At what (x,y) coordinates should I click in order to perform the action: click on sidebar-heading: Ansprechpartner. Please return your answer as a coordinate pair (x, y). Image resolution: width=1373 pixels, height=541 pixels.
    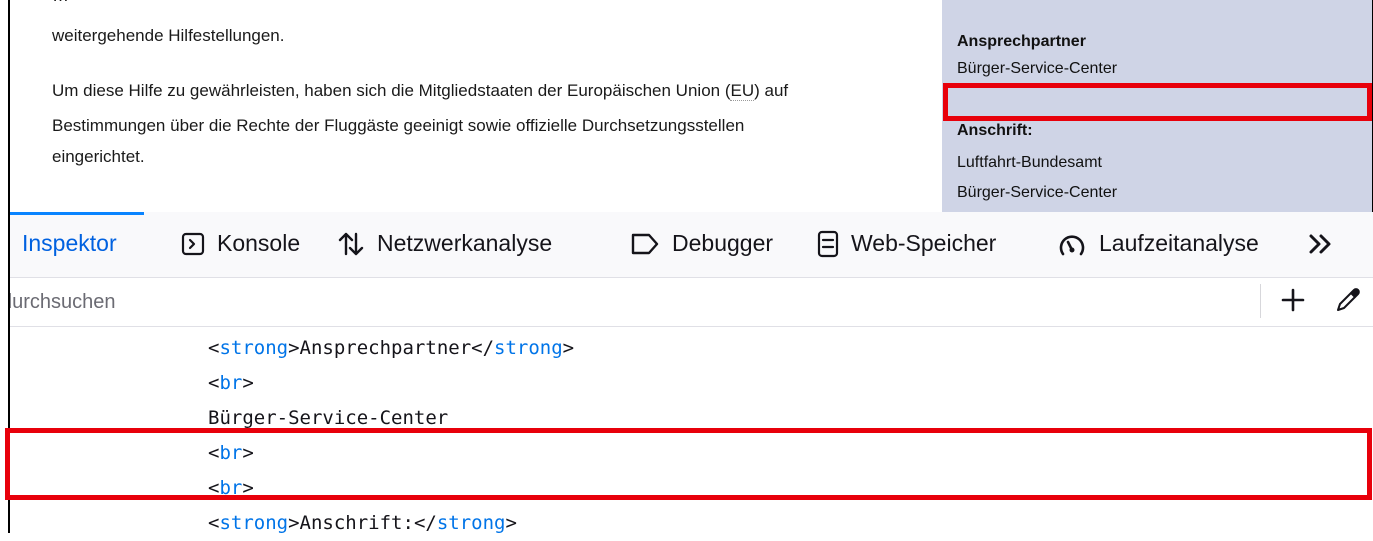
    Looking at the image, I should click on (1021, 41).